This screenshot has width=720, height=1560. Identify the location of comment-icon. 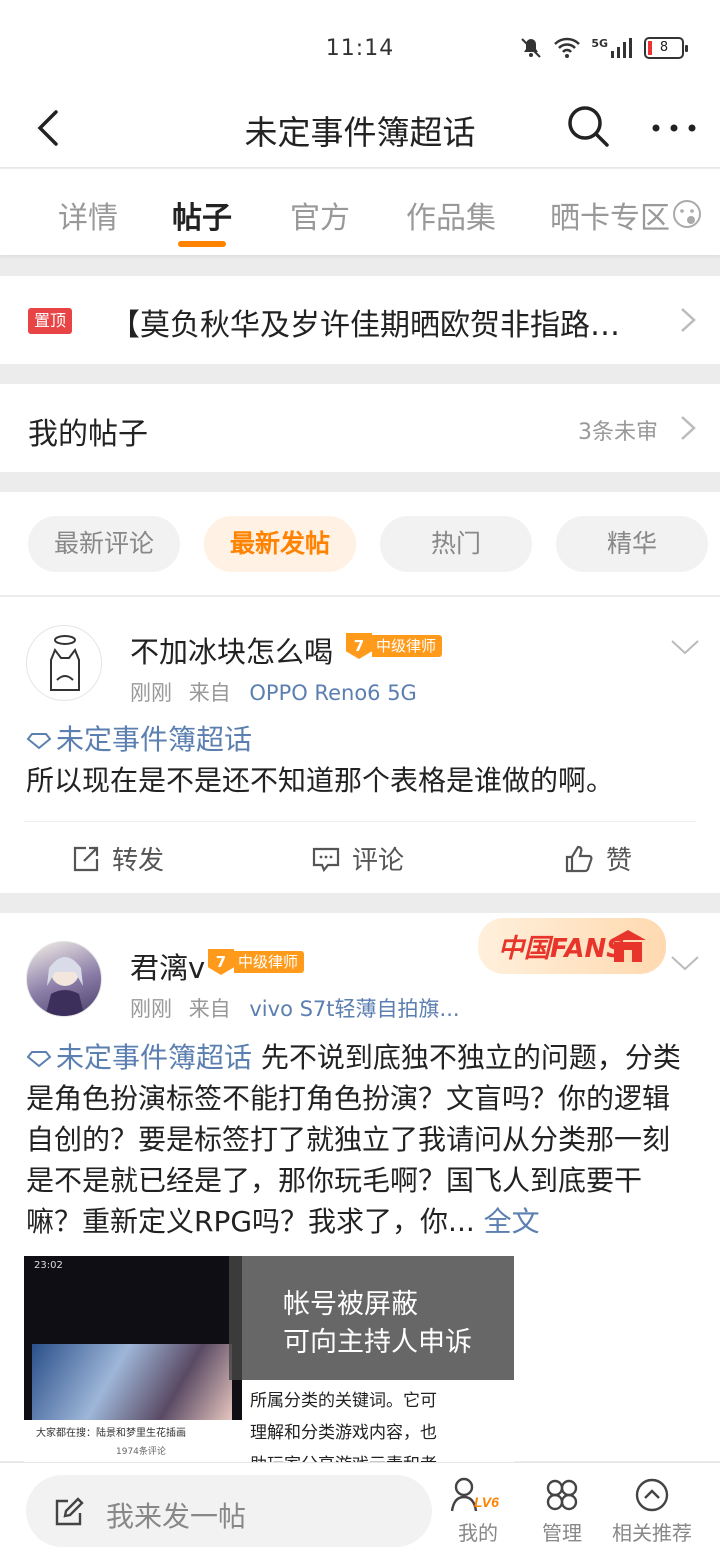
(326, 859).